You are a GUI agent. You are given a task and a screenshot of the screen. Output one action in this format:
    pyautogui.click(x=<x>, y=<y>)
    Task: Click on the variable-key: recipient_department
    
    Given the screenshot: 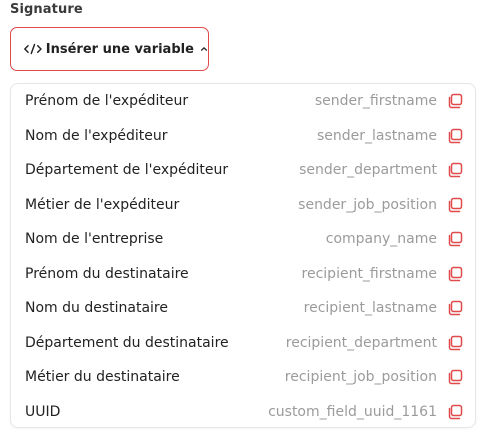 What is the action you would take?
    pyautogui.click(x=361, y=342)
    